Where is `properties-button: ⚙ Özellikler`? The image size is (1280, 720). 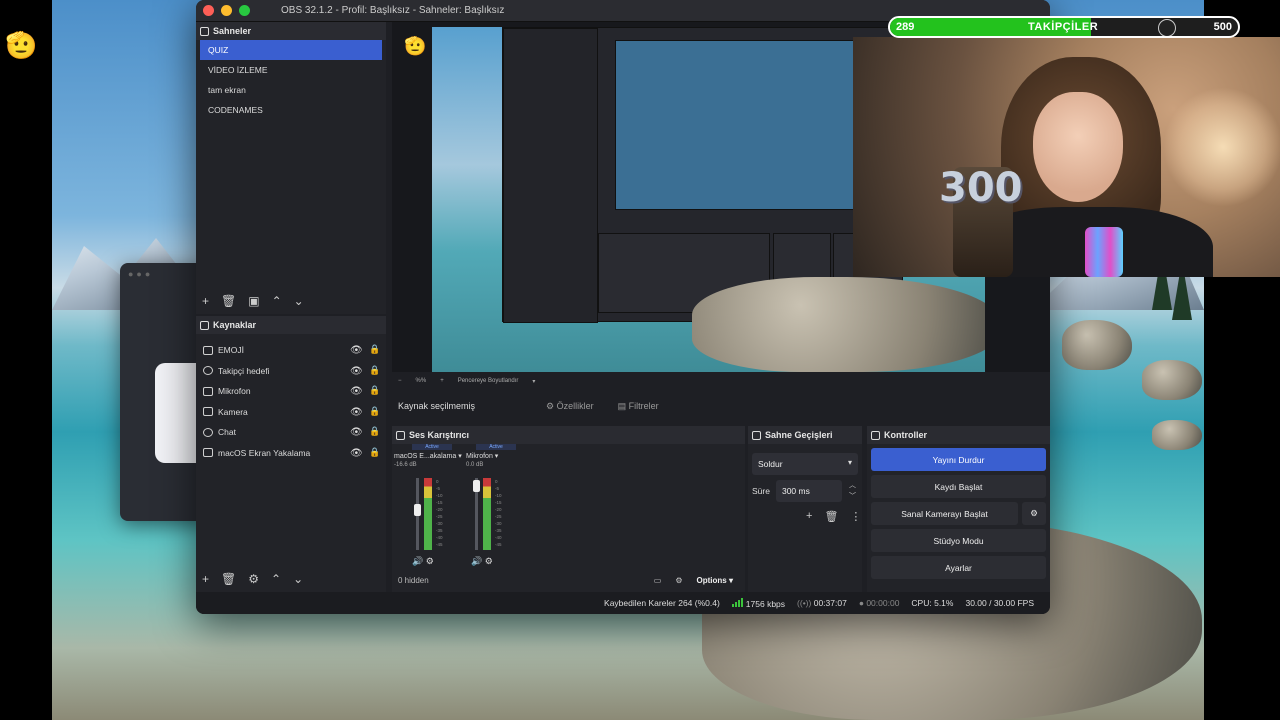 properties-button: ⚙ Özellikler is located at coordinates (570, 406).